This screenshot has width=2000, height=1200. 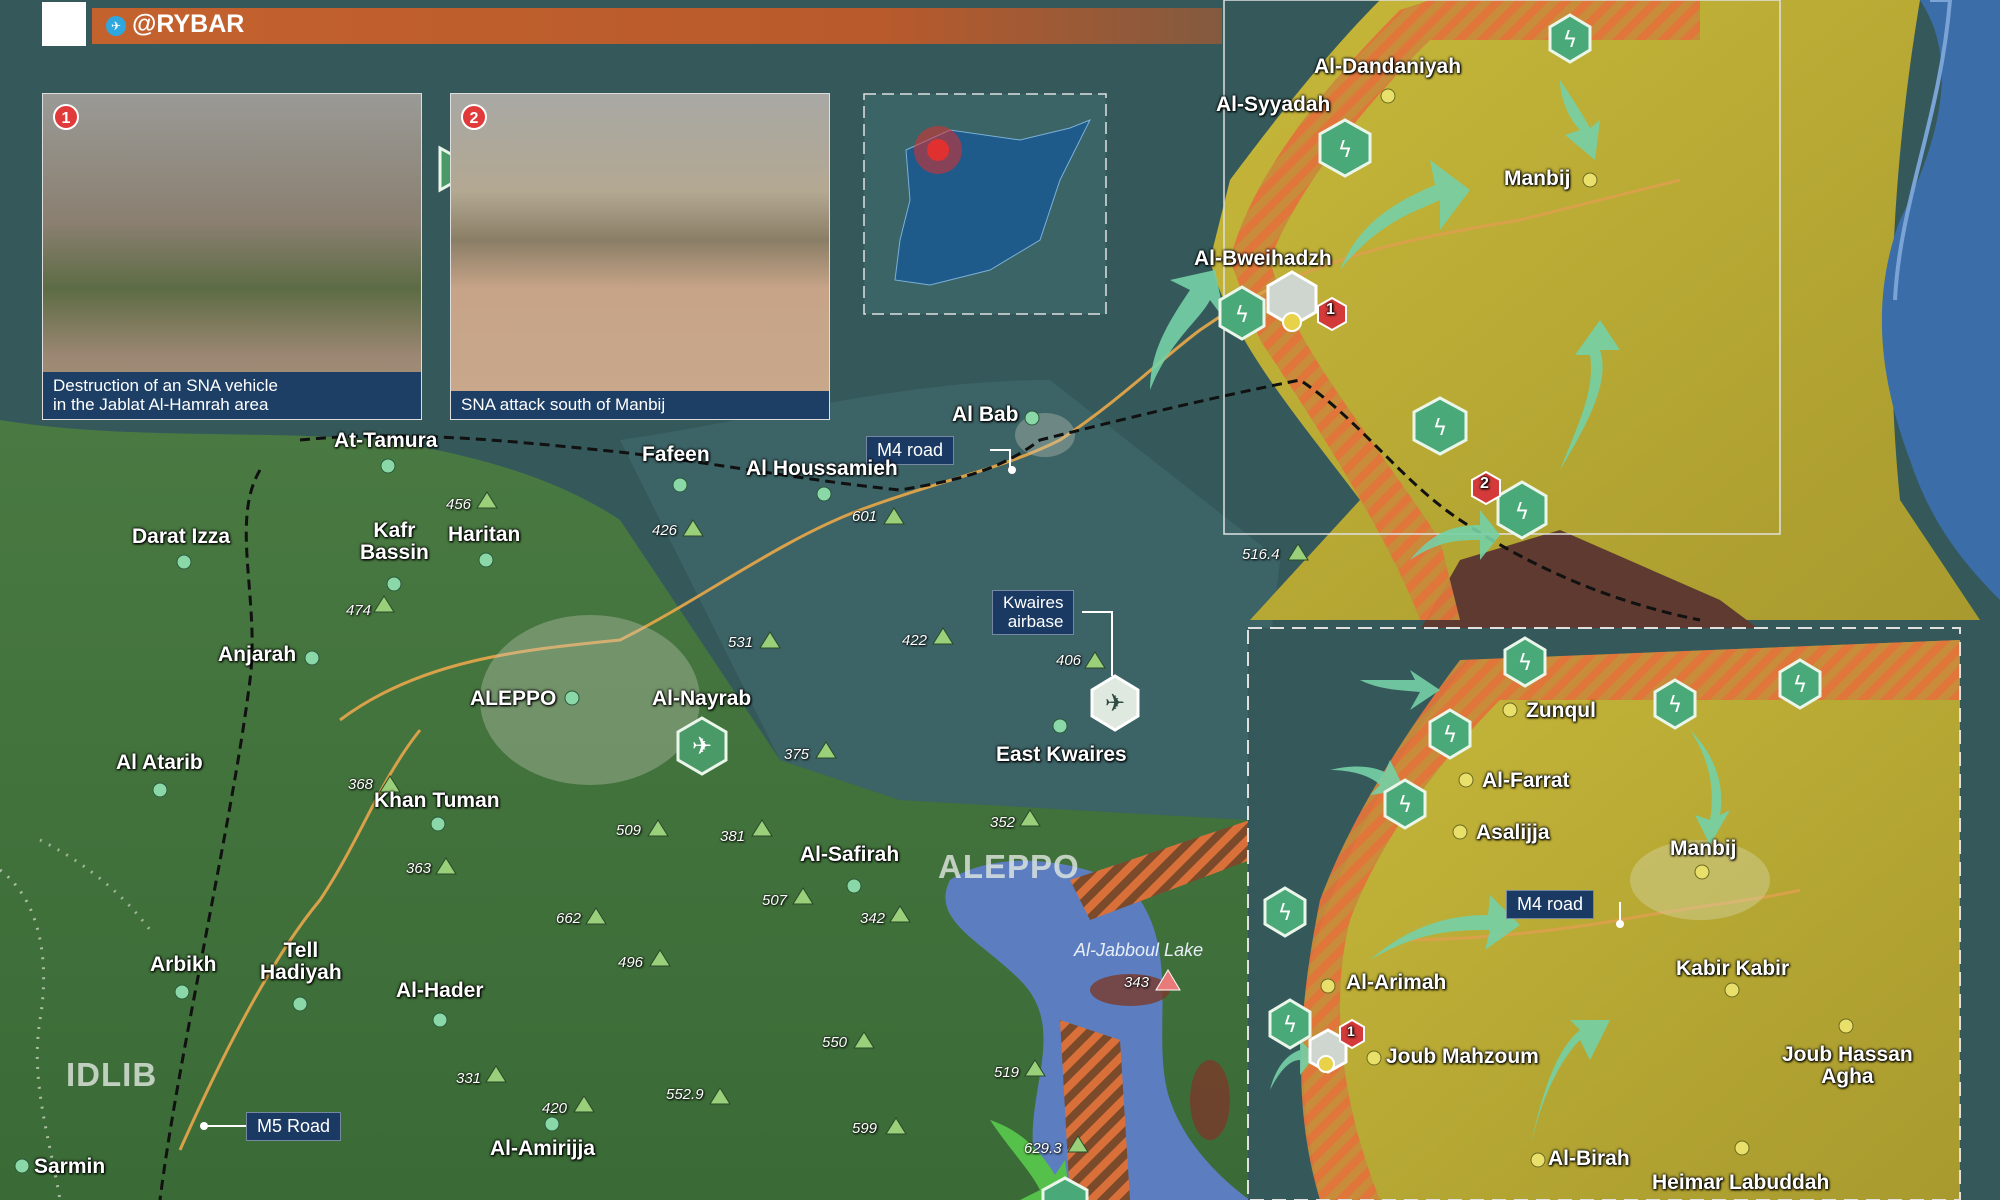 I want to click on settlement-label: Al-Safirah, so click(x=850, y=854).